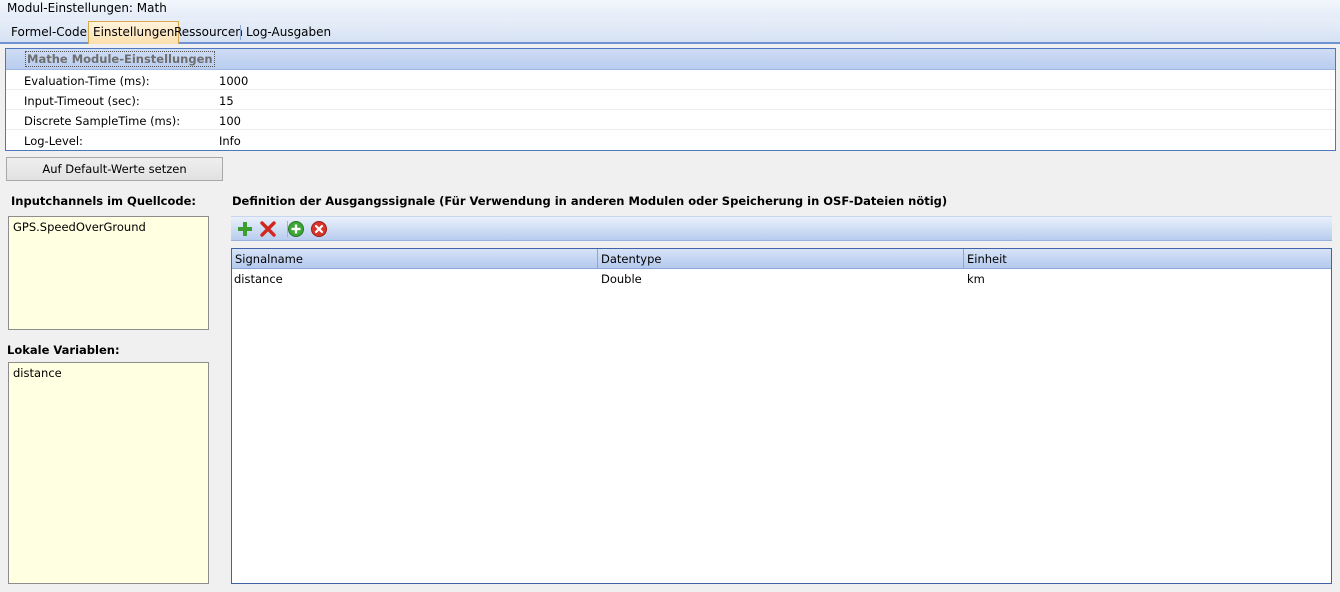  I want to click on inputchannels-label: Inputchannels im Quellcode:, so click(104, 201).